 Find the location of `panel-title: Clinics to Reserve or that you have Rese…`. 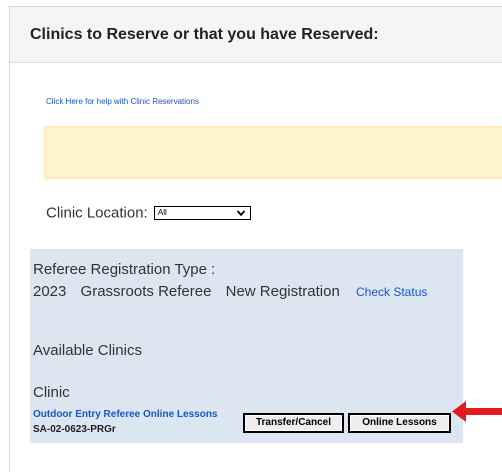

panel-title: Clinics to Reserve or that you have Rese… is located at coordinates (204, 34).